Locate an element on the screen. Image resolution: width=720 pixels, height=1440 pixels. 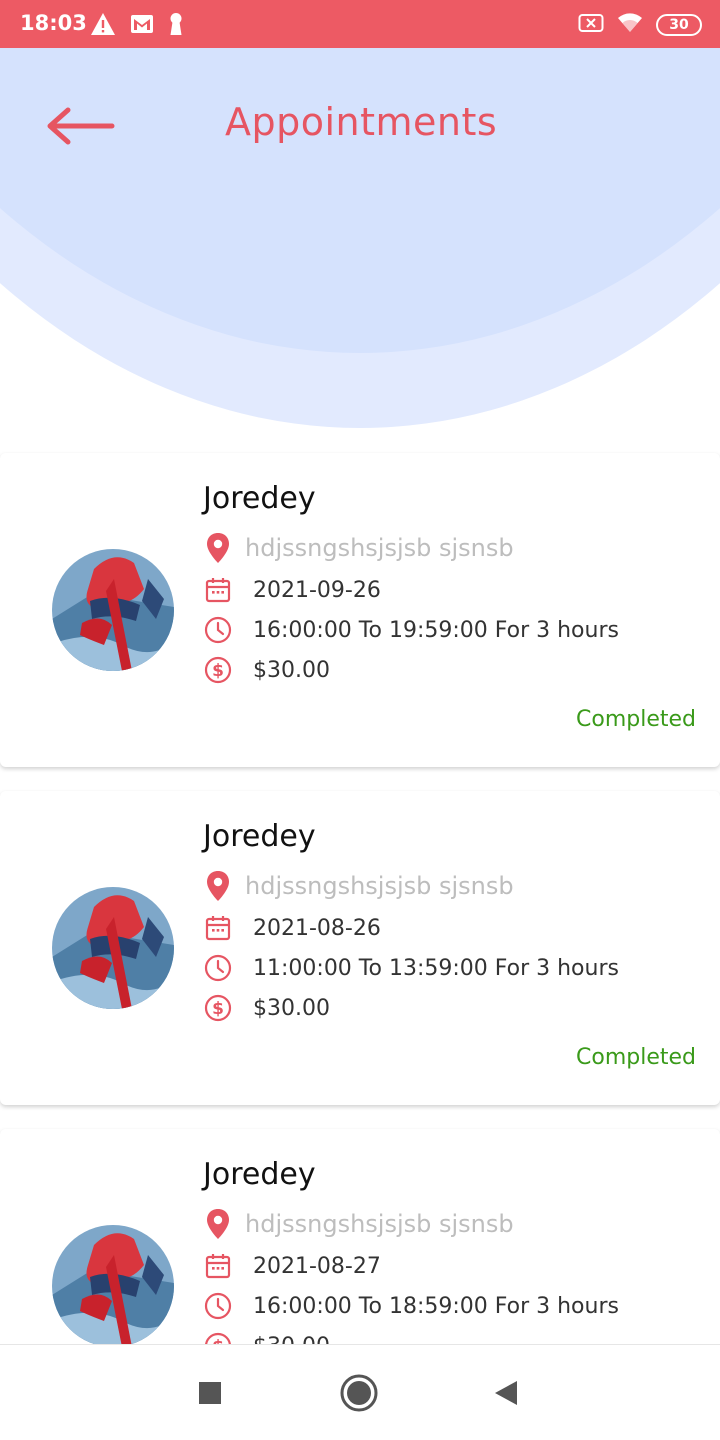
recents-button is located at coordinates (210, 1393).